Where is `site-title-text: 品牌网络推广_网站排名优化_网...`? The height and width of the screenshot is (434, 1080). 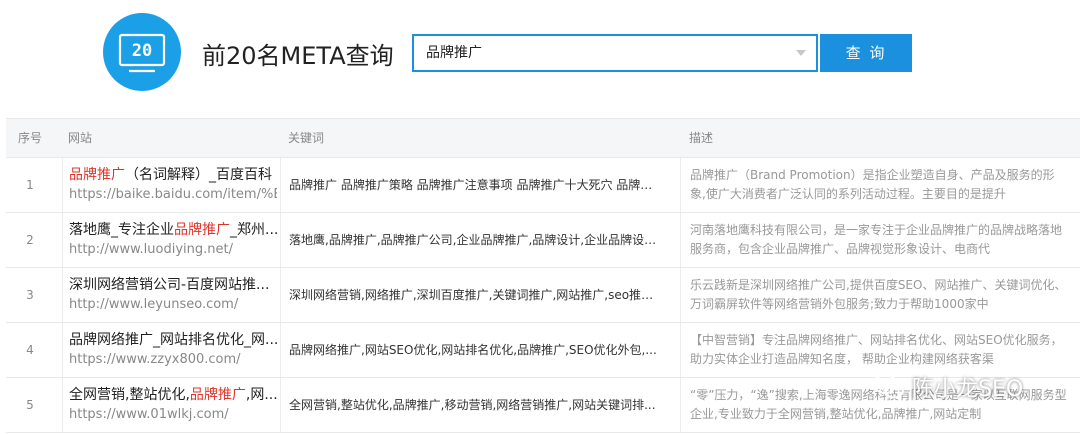 site-title-text: 品牌网络推广_网站排名优化_网... is located at coordinates (173, 340).